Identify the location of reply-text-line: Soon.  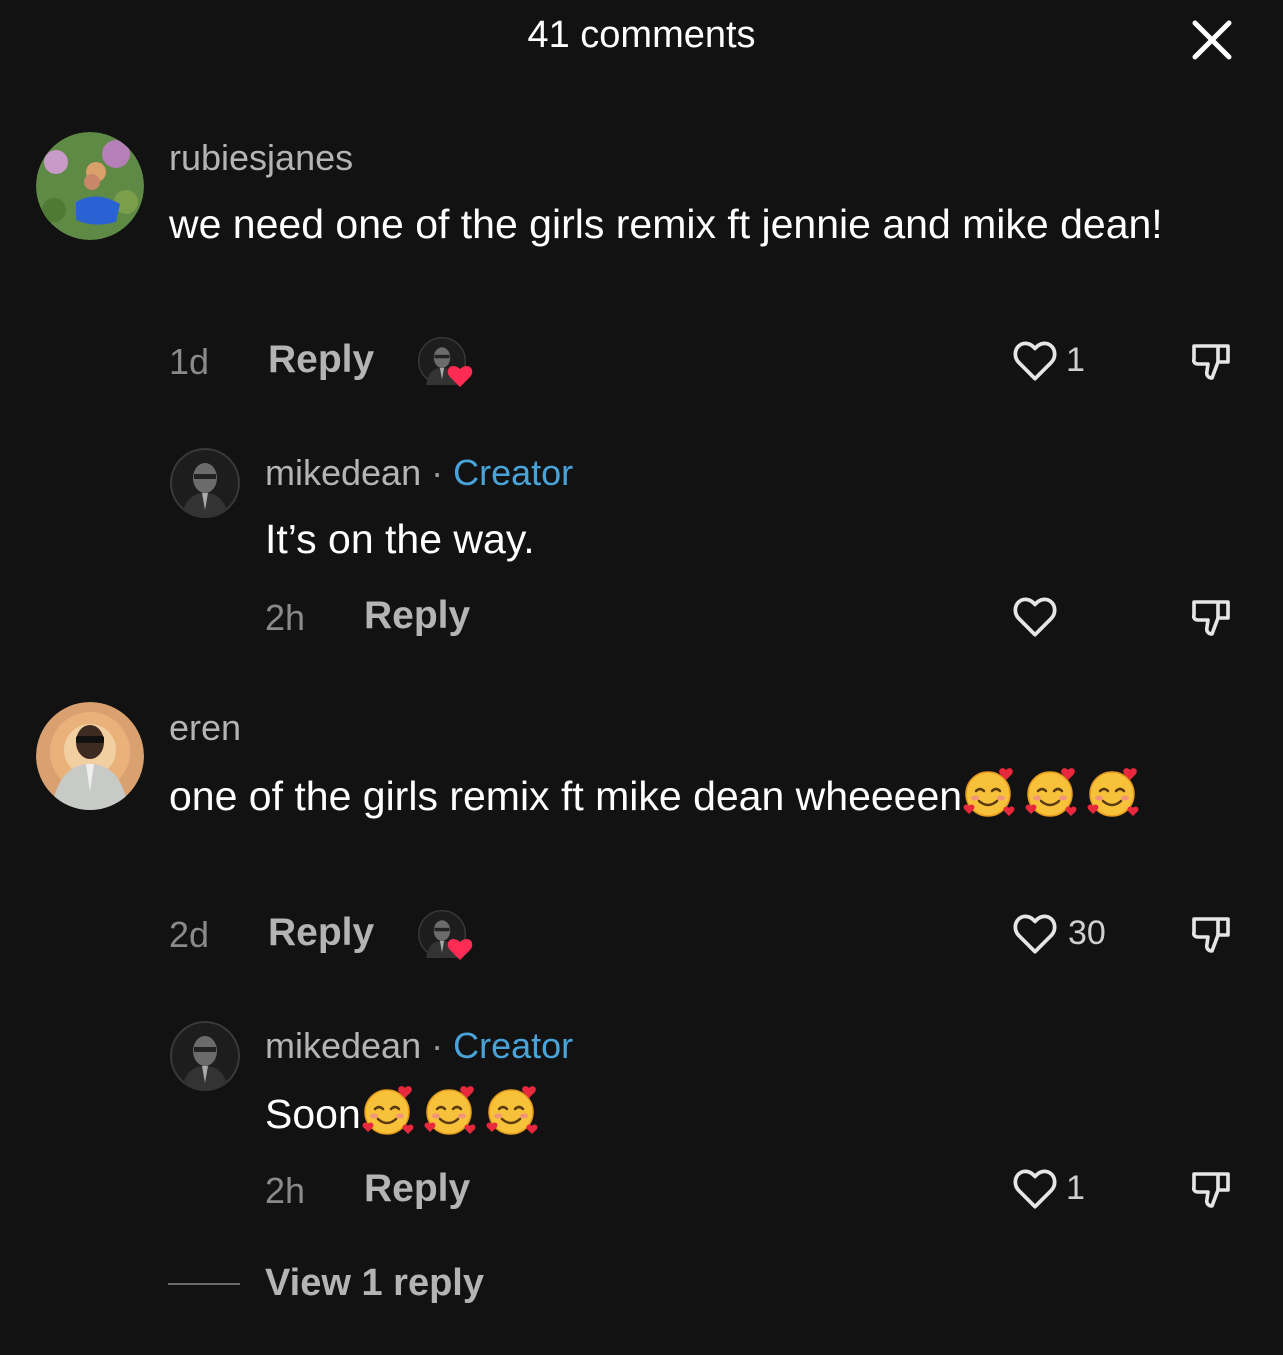
(406, 1113).